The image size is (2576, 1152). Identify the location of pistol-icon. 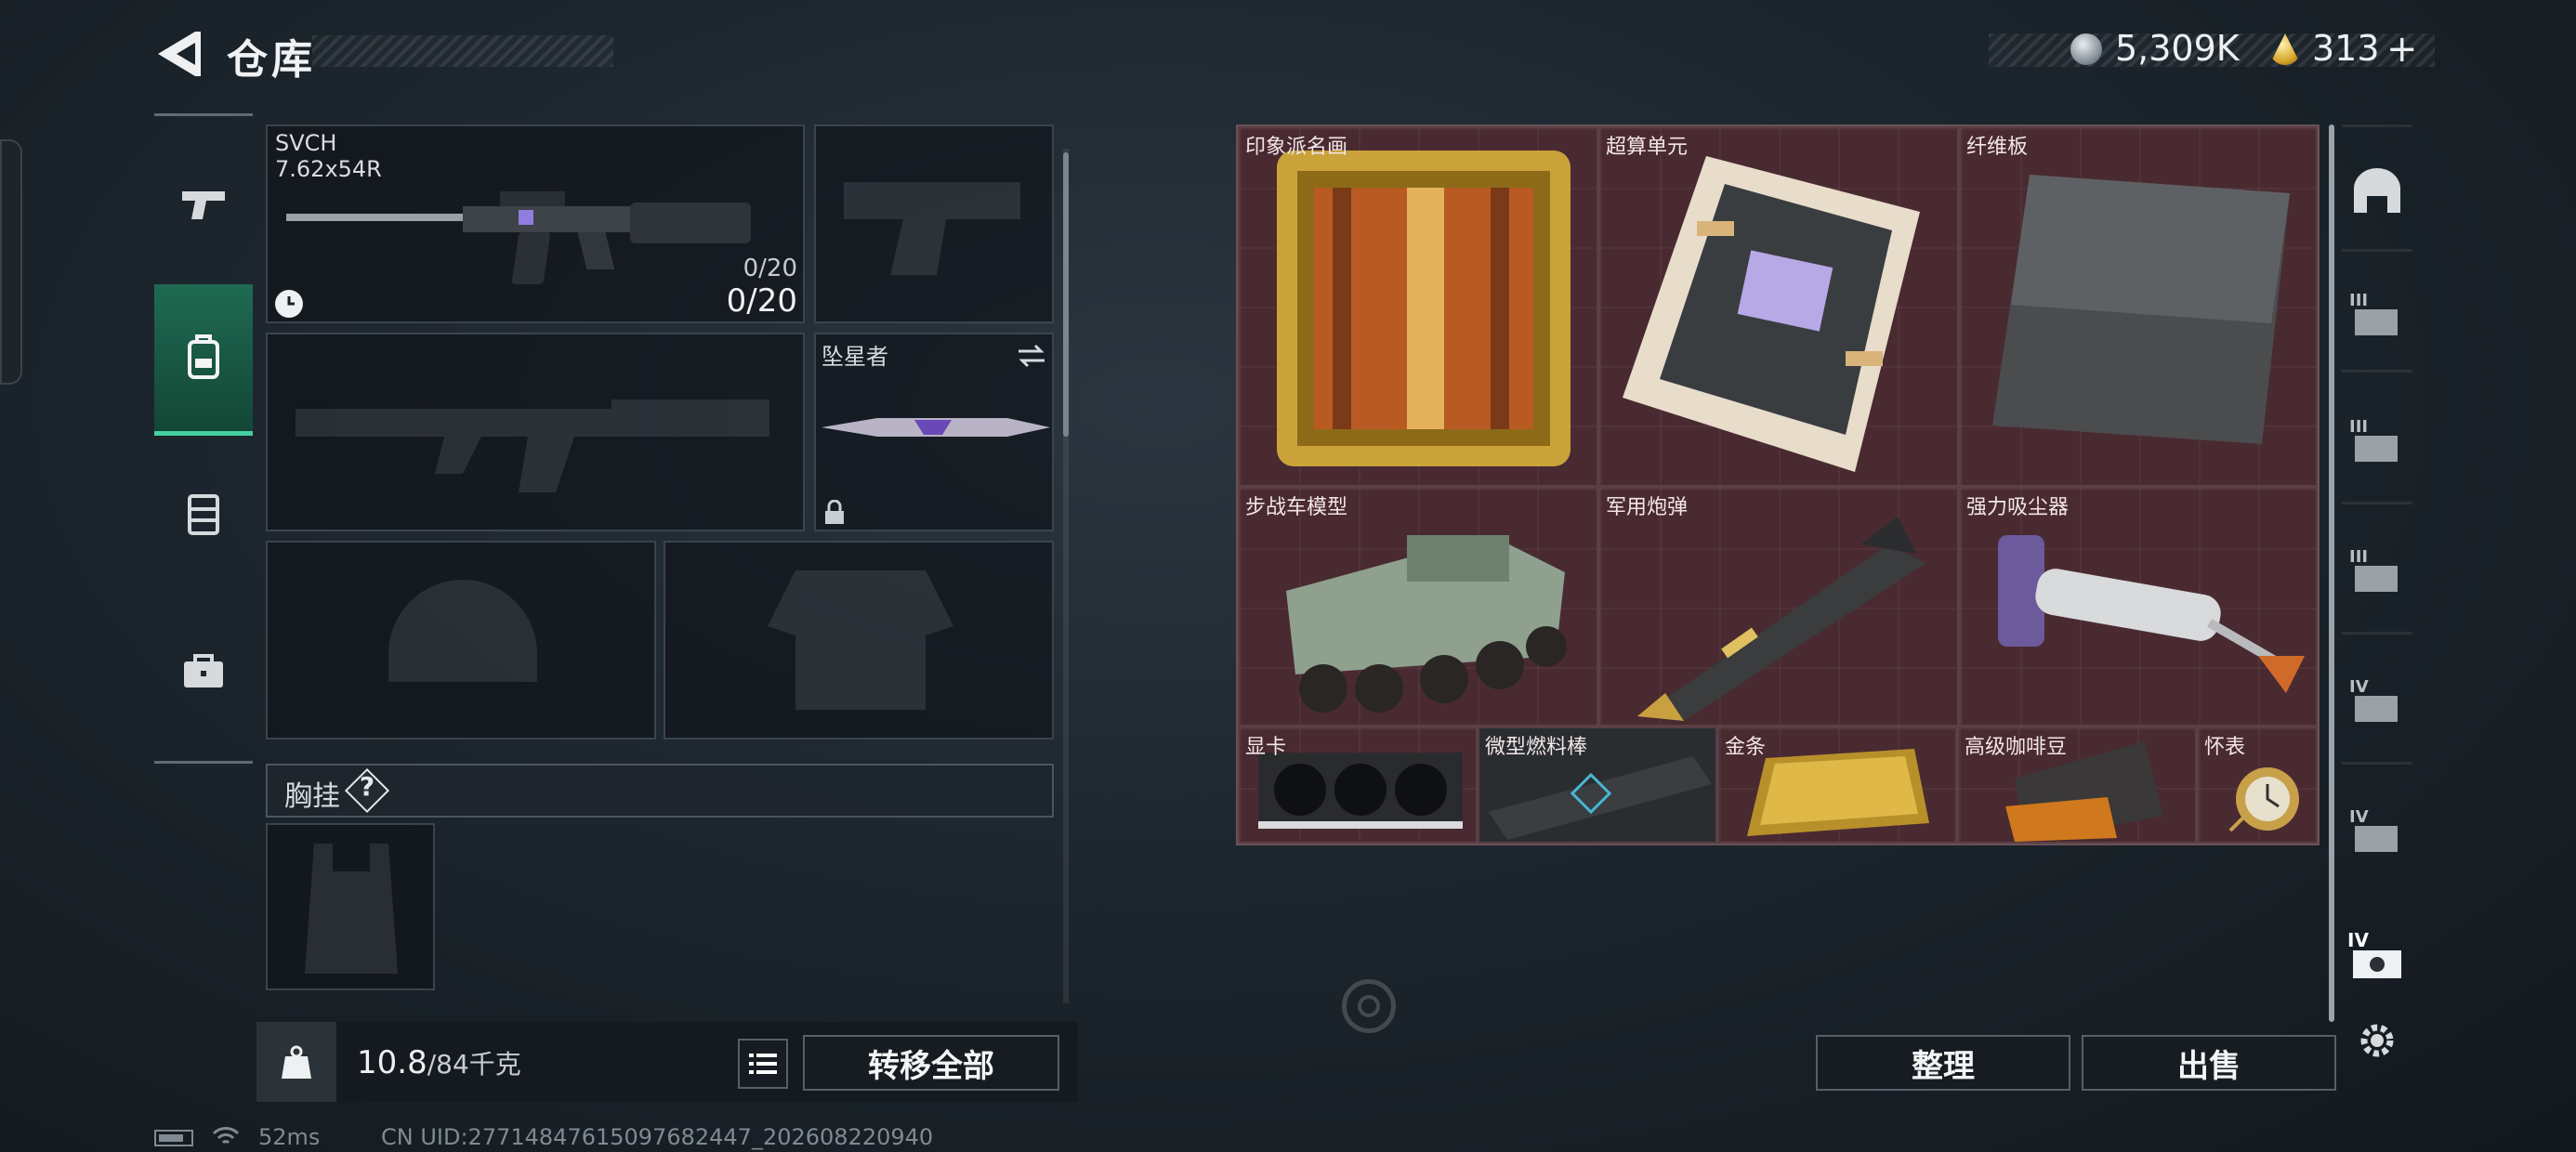
(203, 205).